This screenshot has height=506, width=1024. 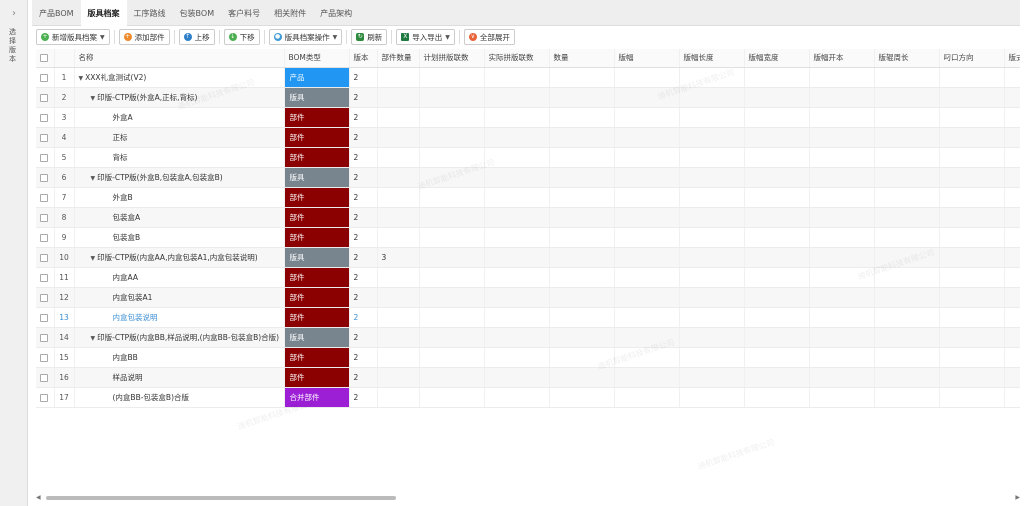 What do you see at coordinates (45, 37) in the screenshot?
I see `plus-icon: +` at bounding box center [45, 37].